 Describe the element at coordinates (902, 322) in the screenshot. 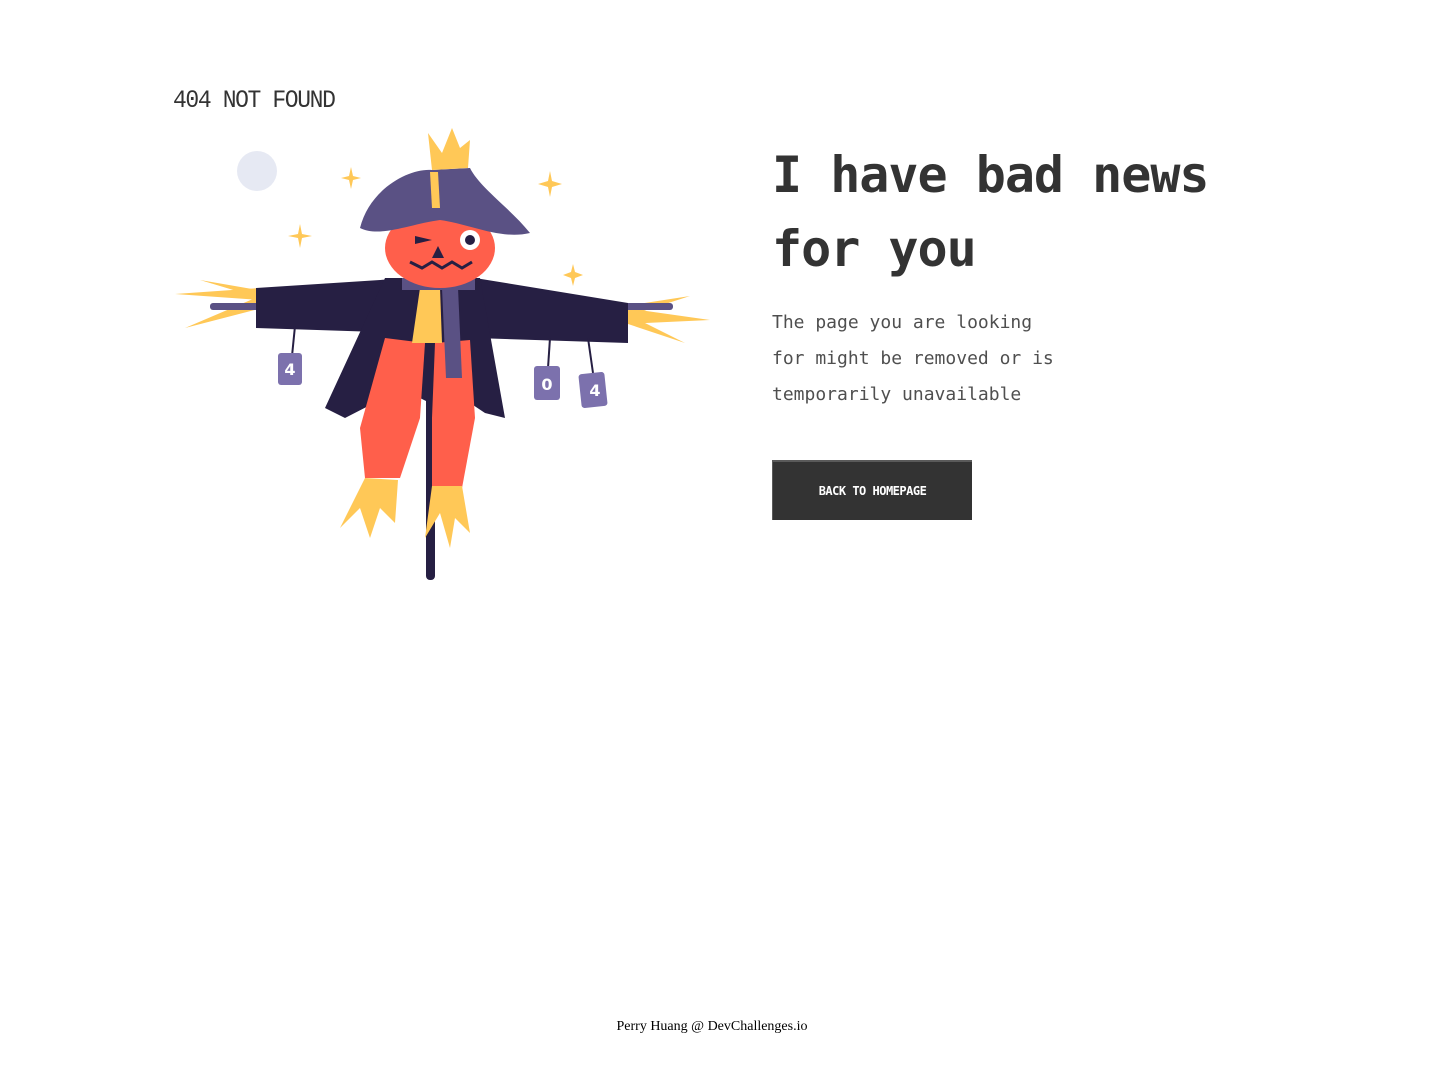

I see `description-line-1: The page you are looking` at that location.